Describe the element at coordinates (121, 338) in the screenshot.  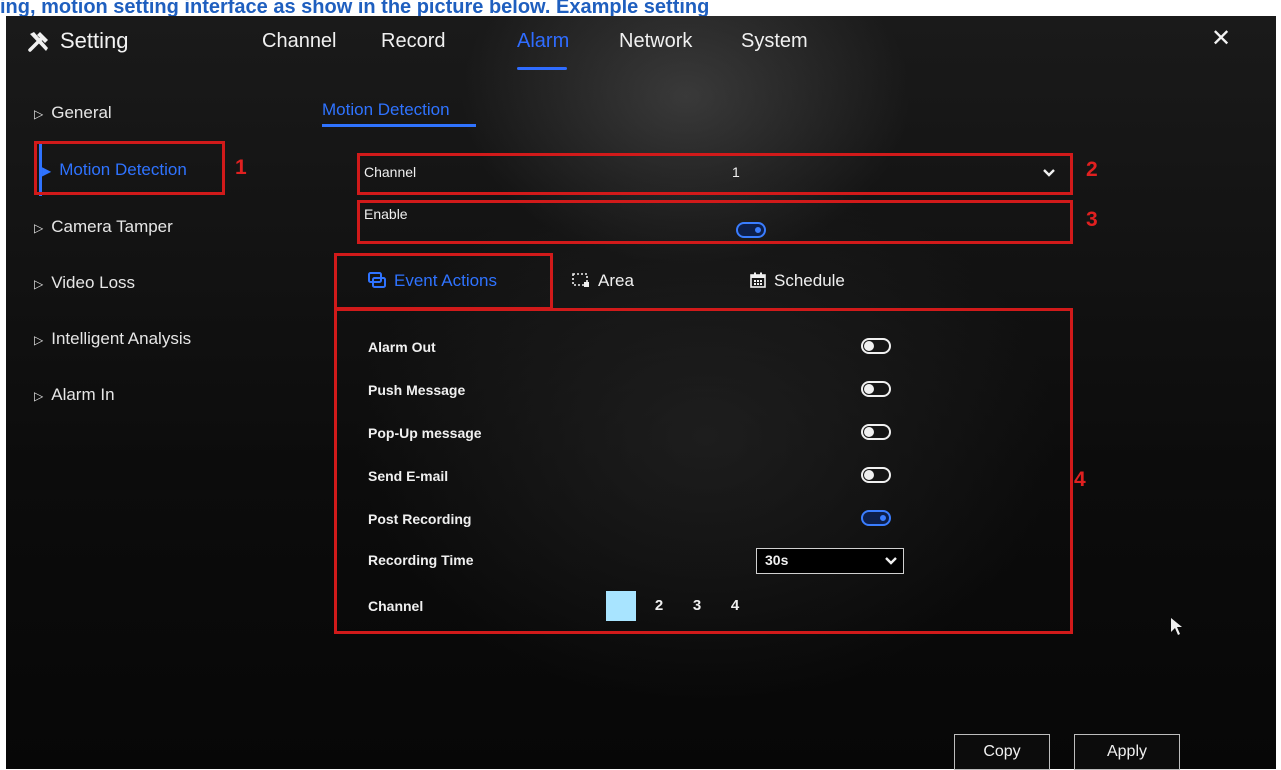
I see `sidebar-item-label: Intelligent Analysis` at that location.